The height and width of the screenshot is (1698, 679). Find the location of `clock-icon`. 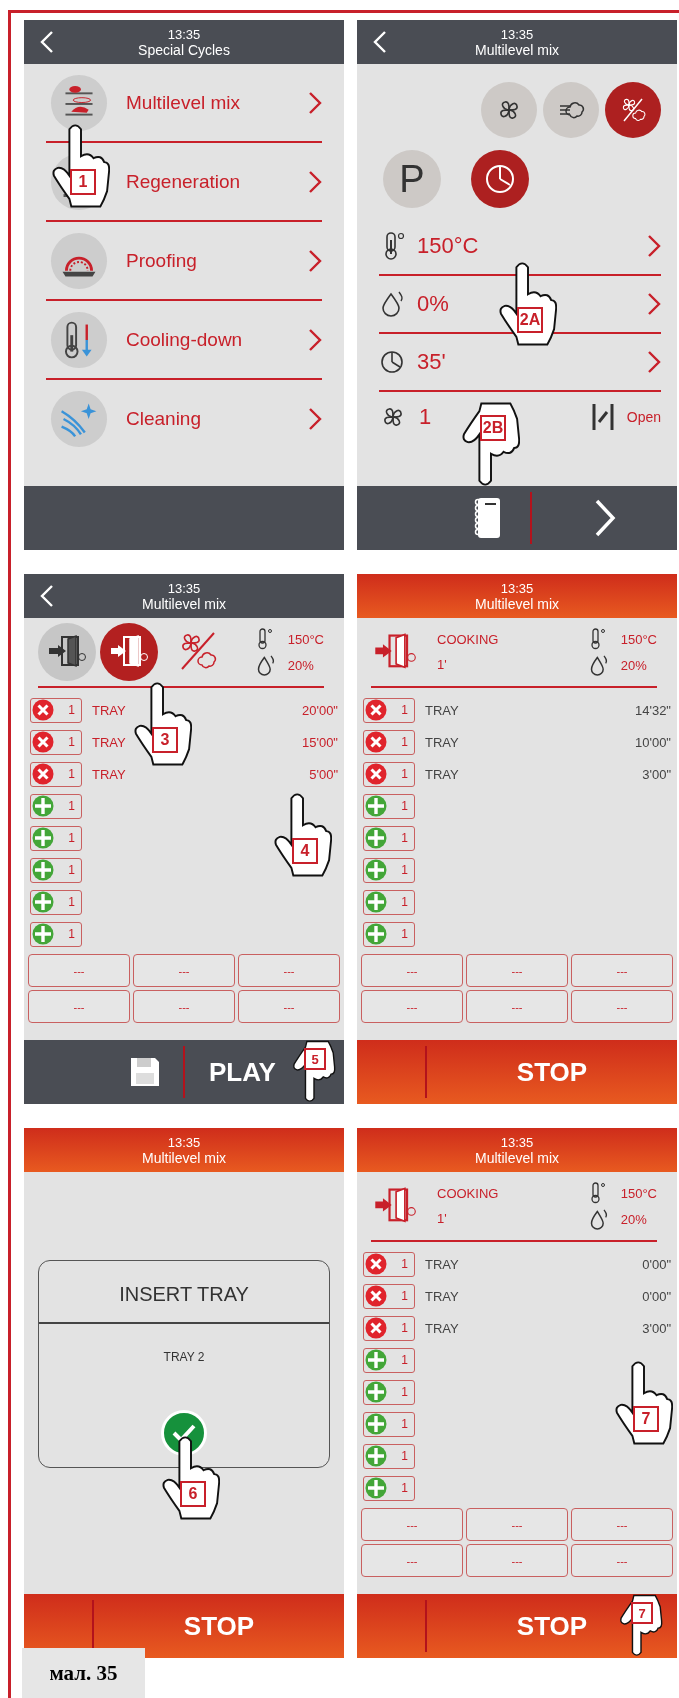

clock-icon is located at coordinates (500, 179).